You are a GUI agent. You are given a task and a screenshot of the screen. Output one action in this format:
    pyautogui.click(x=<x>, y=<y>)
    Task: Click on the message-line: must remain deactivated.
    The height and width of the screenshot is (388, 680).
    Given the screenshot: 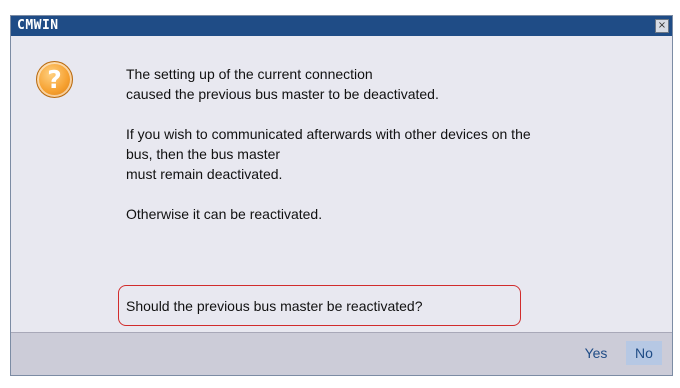 What is the action you would take?
    pyautogui.click(x=204, y=174)
    